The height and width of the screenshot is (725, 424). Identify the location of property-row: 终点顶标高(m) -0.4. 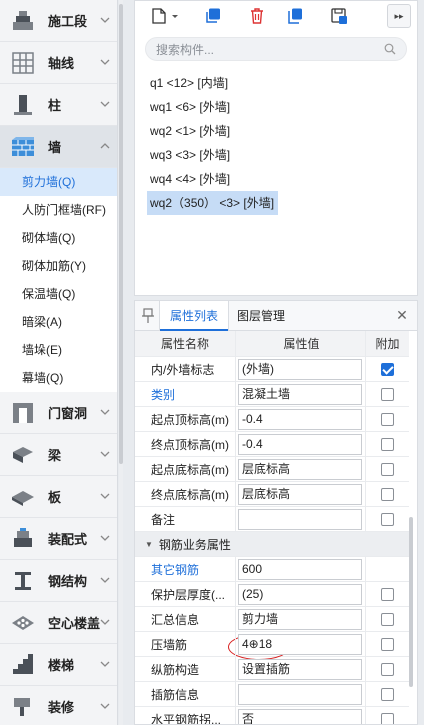
(272, 444).